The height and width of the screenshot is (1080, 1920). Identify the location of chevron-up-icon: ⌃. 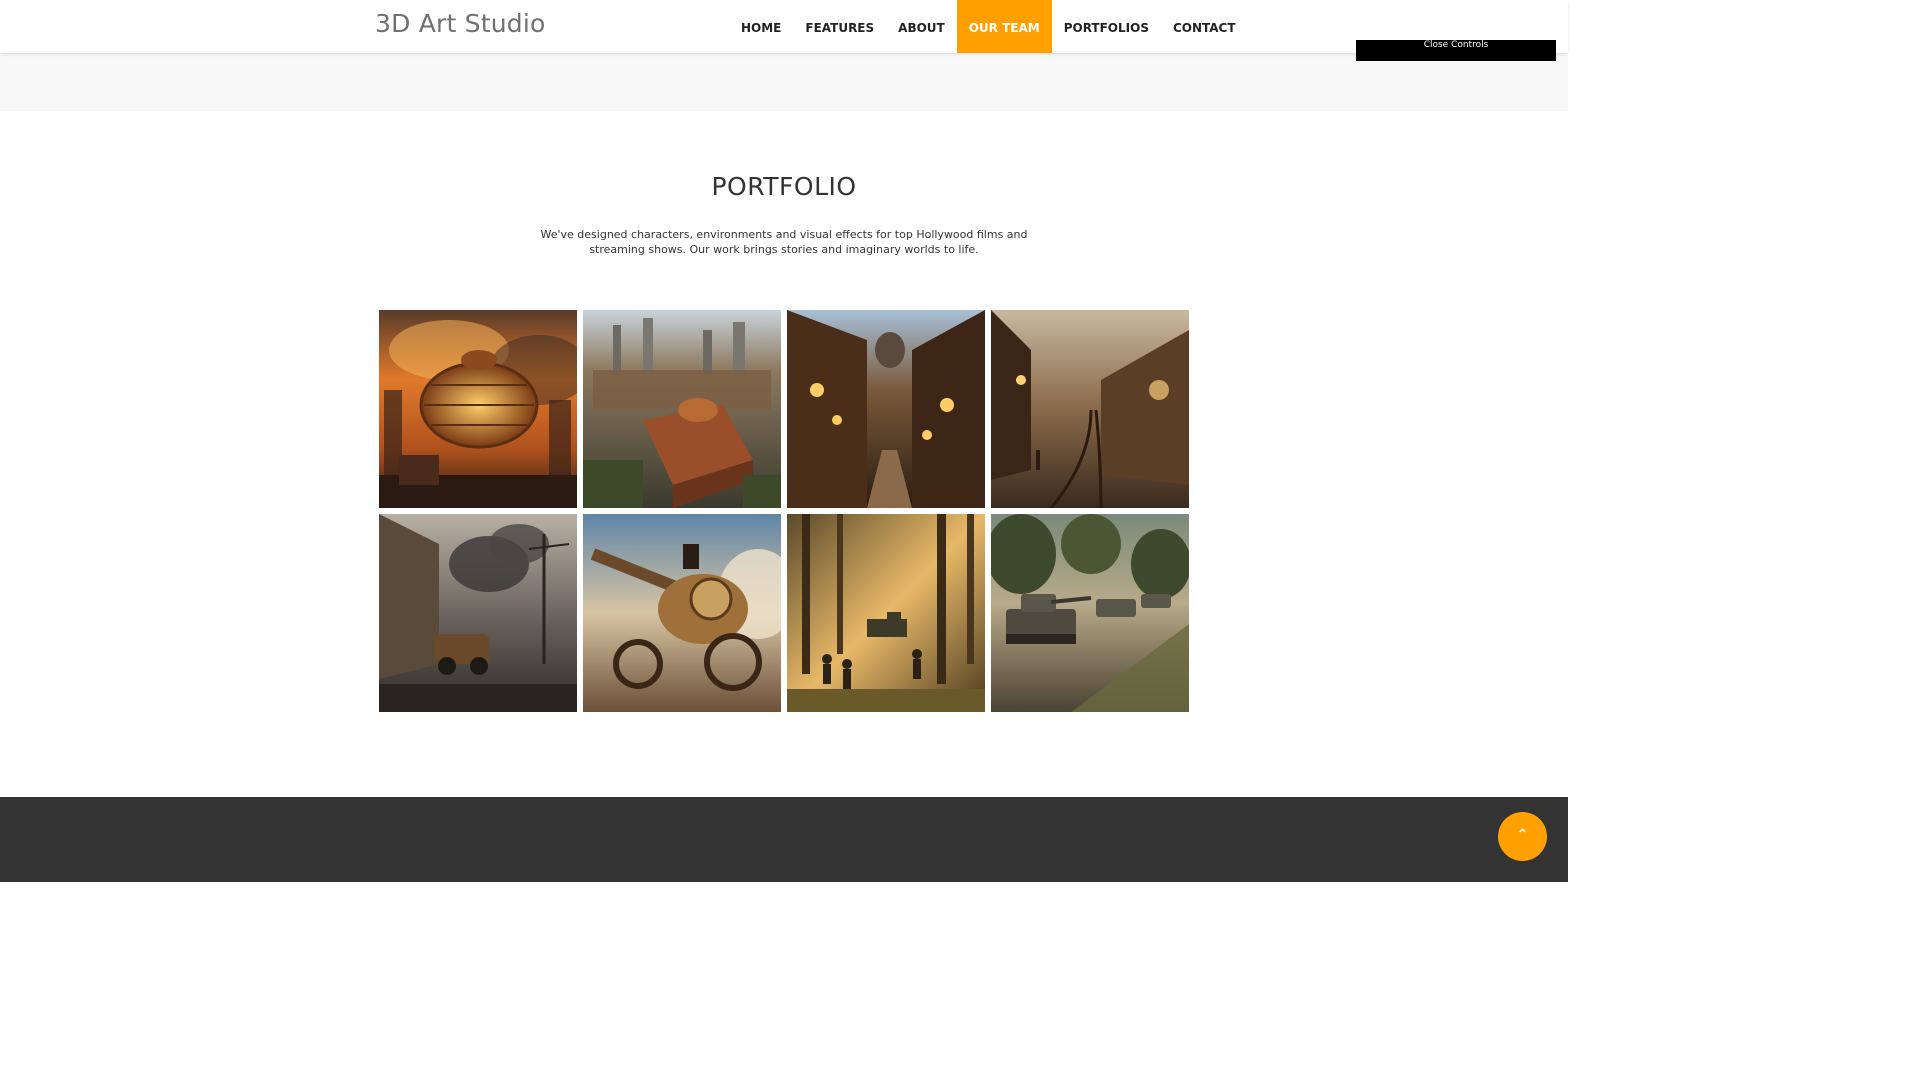
(1522, 835).